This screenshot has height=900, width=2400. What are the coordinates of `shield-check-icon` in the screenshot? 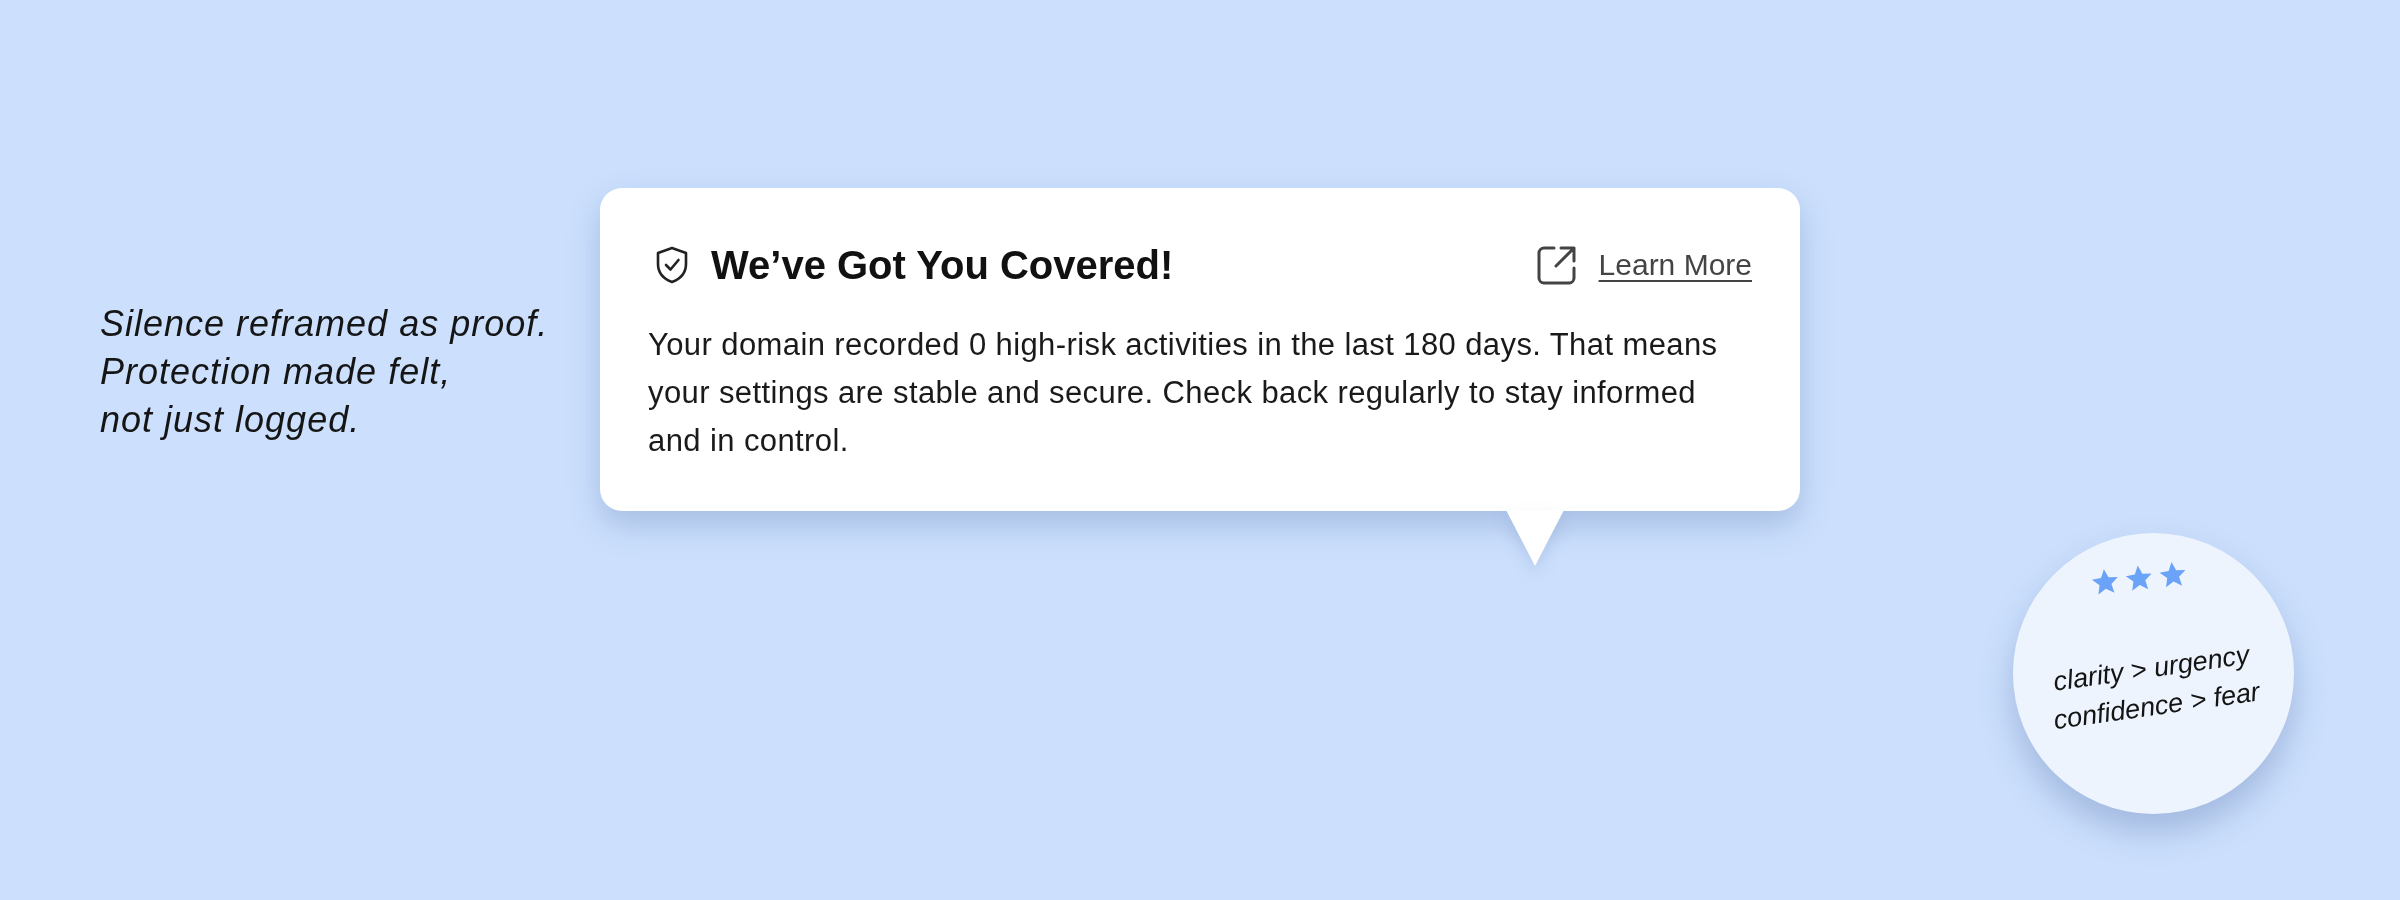 It's located at (672, 265).